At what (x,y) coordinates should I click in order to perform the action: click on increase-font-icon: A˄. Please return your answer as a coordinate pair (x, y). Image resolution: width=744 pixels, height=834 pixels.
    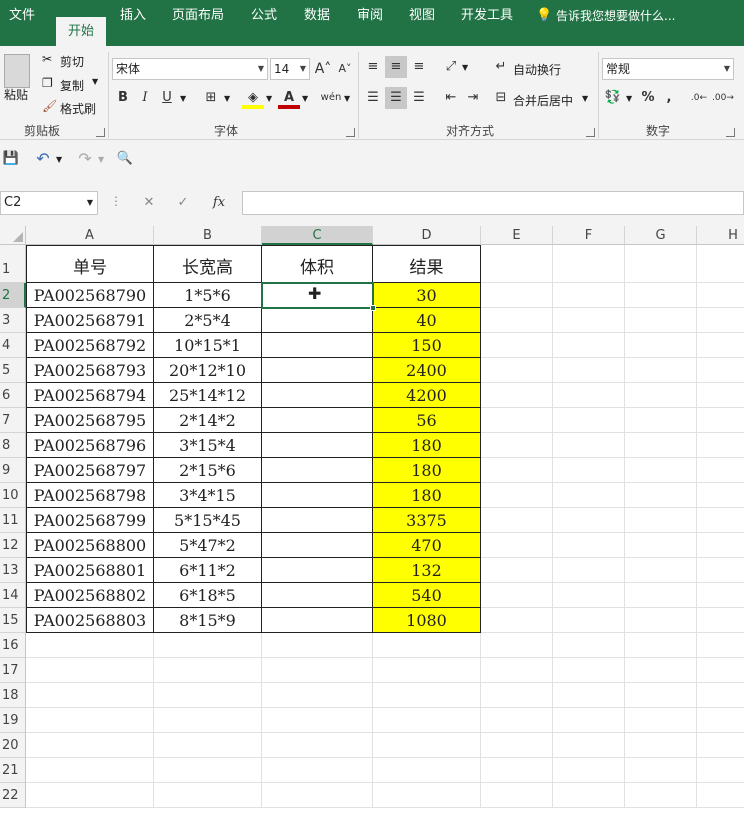
    Looking at the image, I should click on (323, 69).